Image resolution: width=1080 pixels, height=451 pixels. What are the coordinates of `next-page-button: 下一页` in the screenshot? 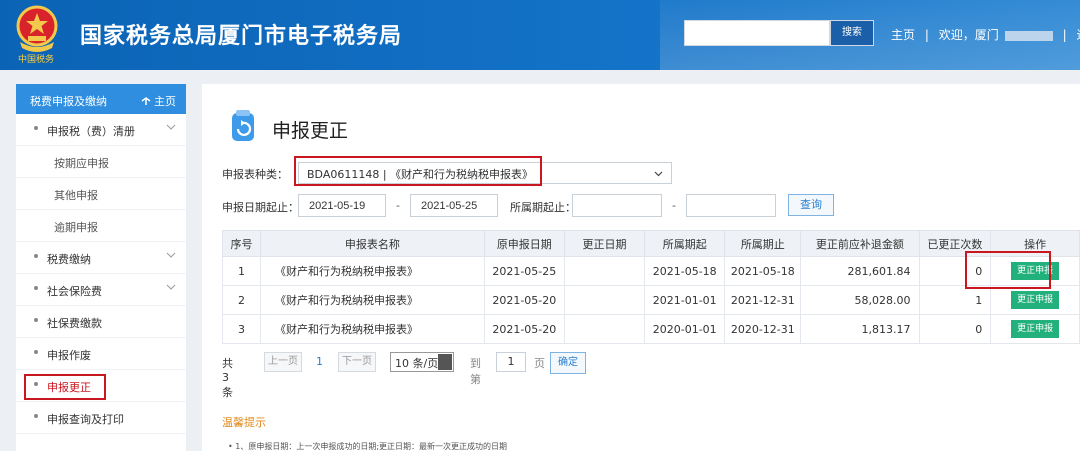 It's located at (357, 362).